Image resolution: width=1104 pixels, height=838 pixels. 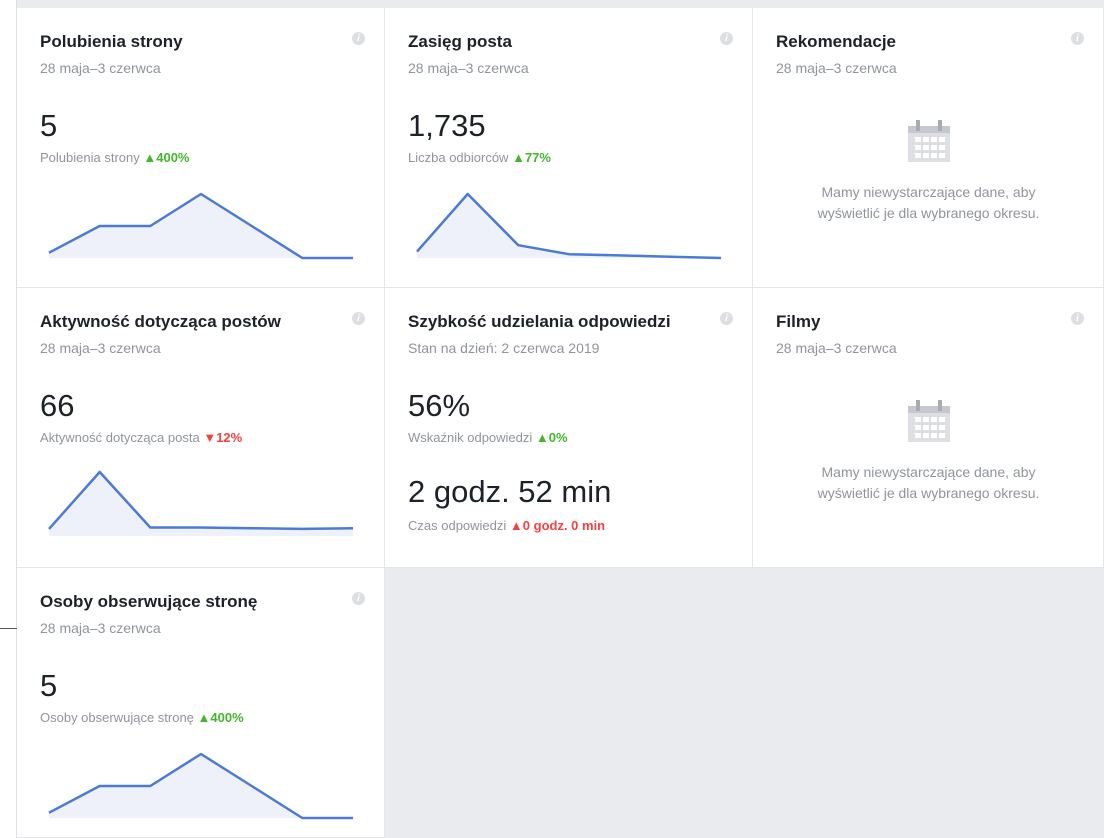 What do you see at coordinates (8, 419) in the screenshot?
I see `left-sidebar-edge` at bounding box center [8, 419].